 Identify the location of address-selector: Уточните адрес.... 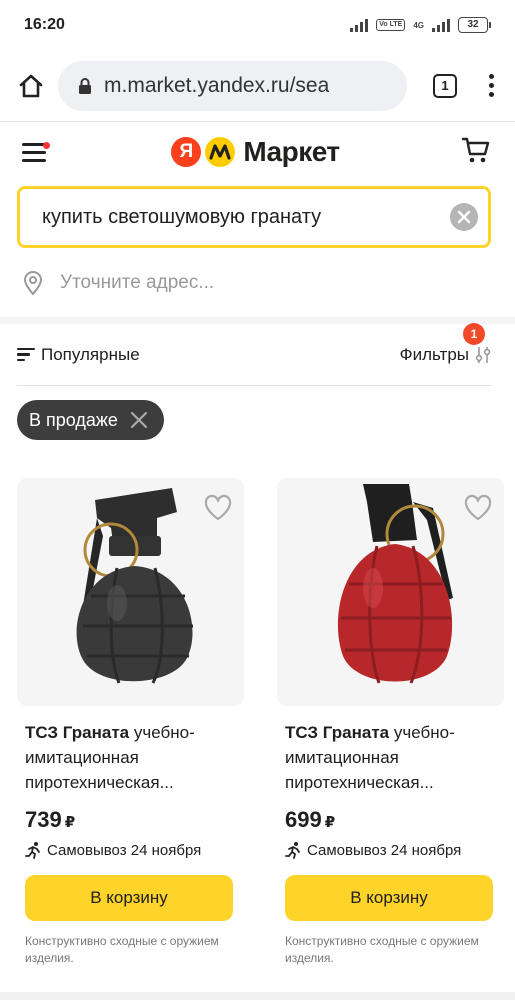
(257, 286).